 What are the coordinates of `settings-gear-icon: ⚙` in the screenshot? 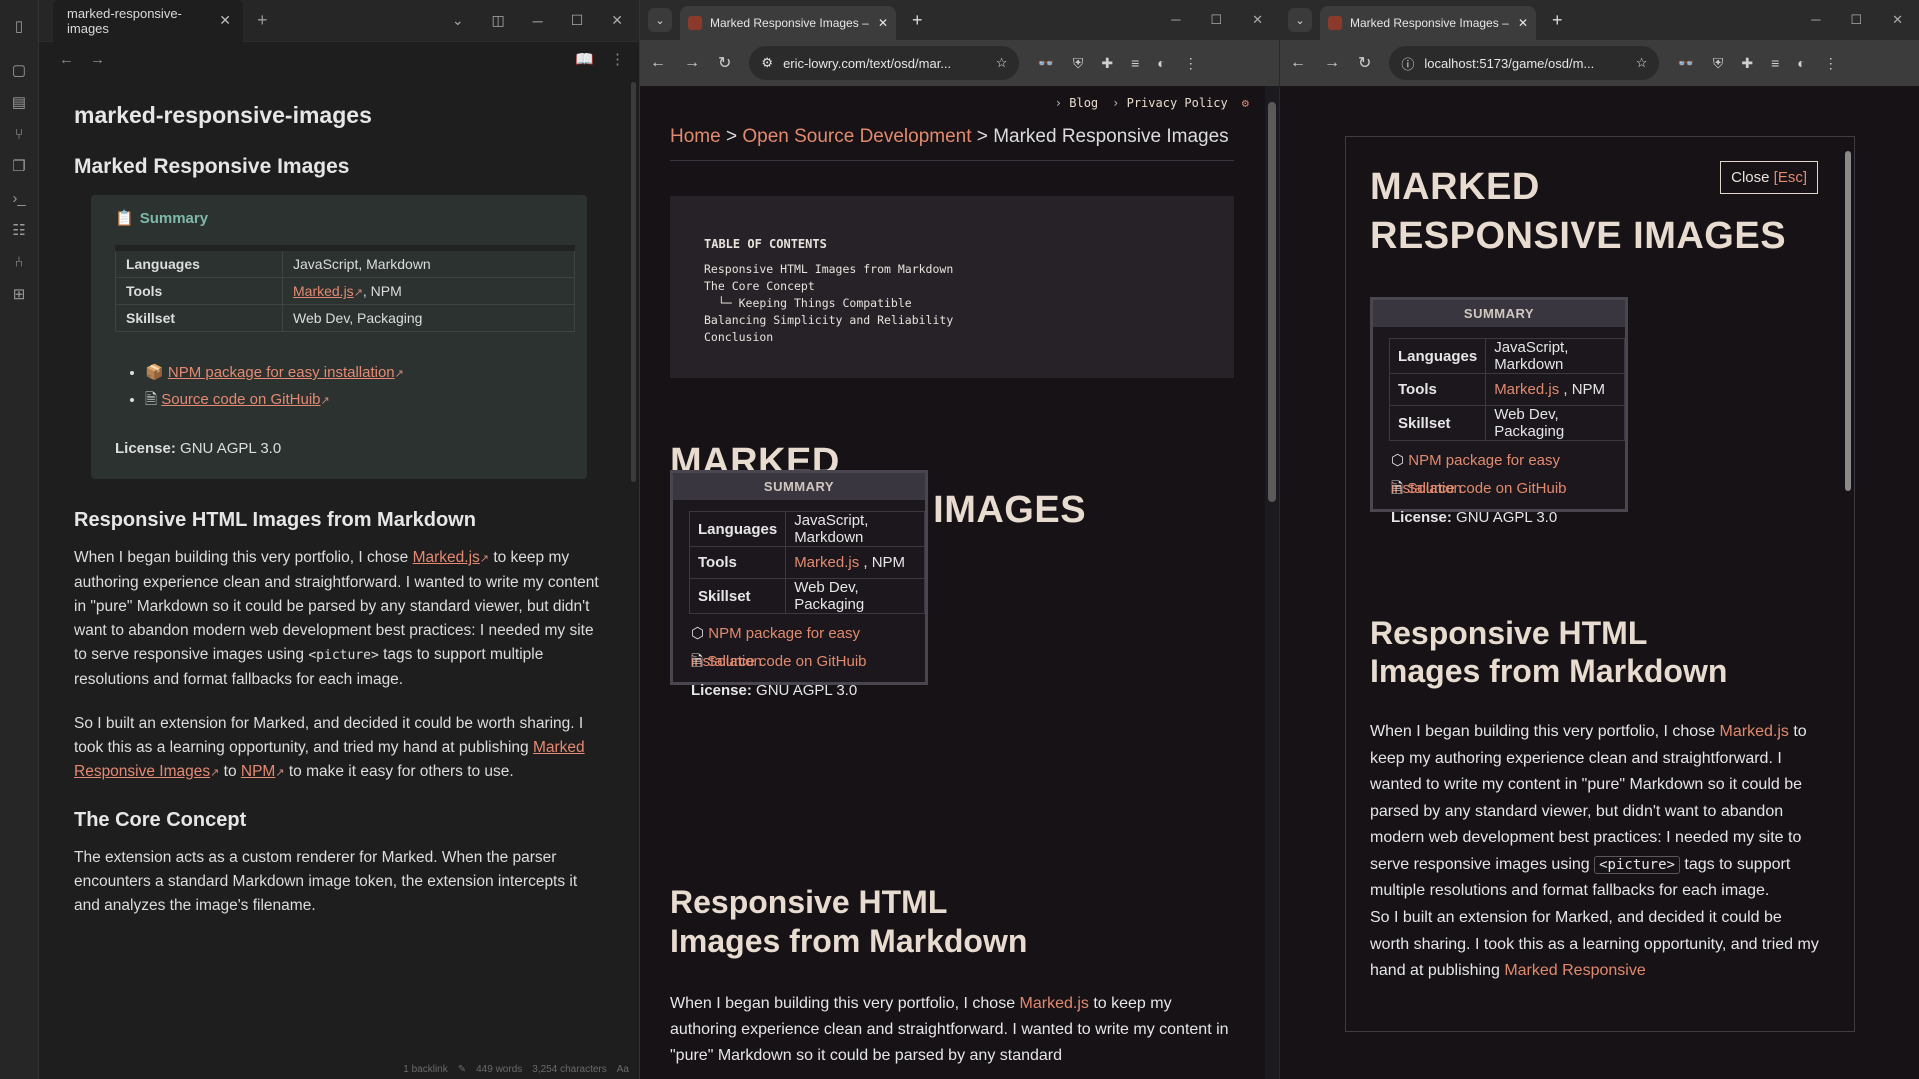 It's located at (1245, 103).